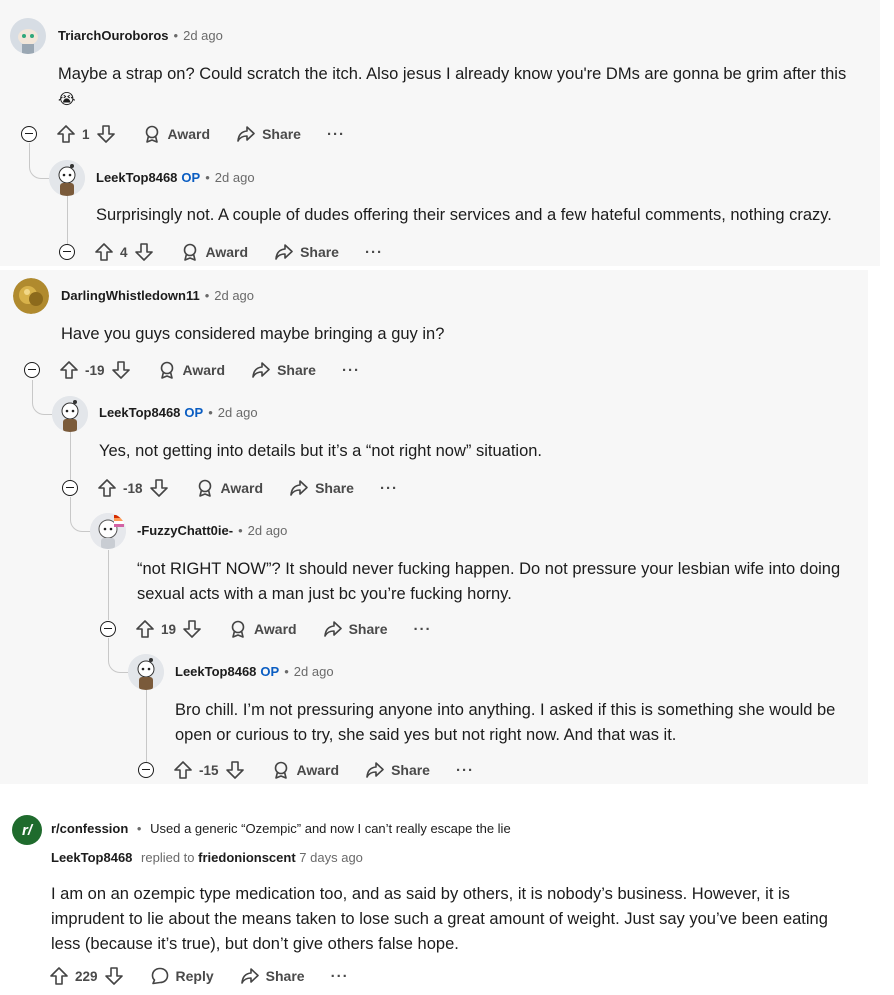 This screenshot has width=894, height=995. I want to click on username: -FuzzyChatt0ie-, so click(185, 530).